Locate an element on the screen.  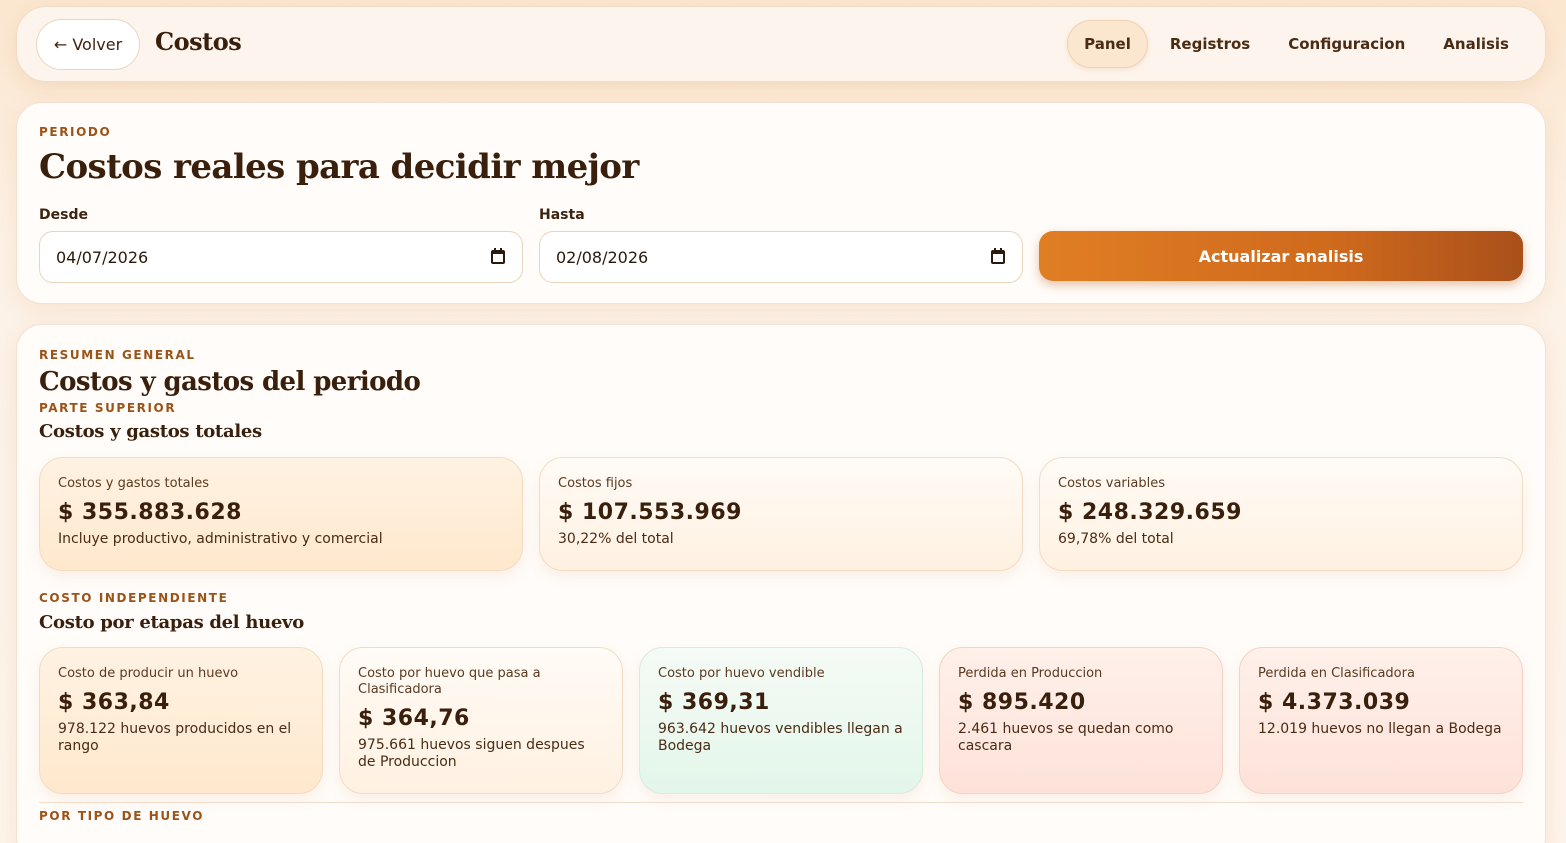
page-title: Costos is located at coordinates (198, 41).